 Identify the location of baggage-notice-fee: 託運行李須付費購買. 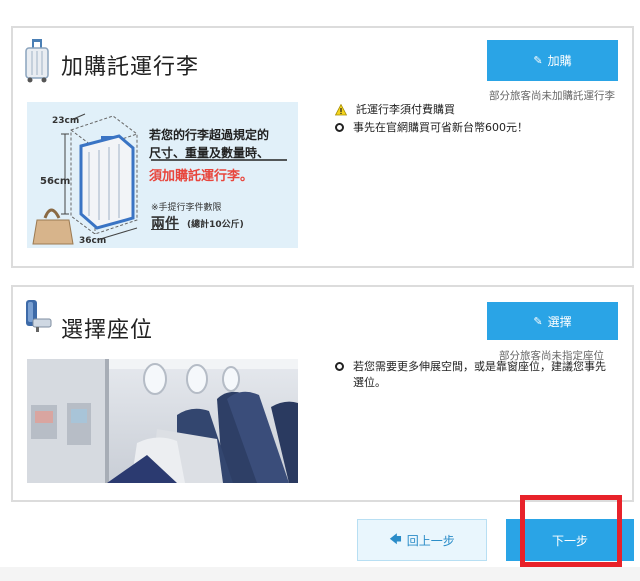
(394, 110).